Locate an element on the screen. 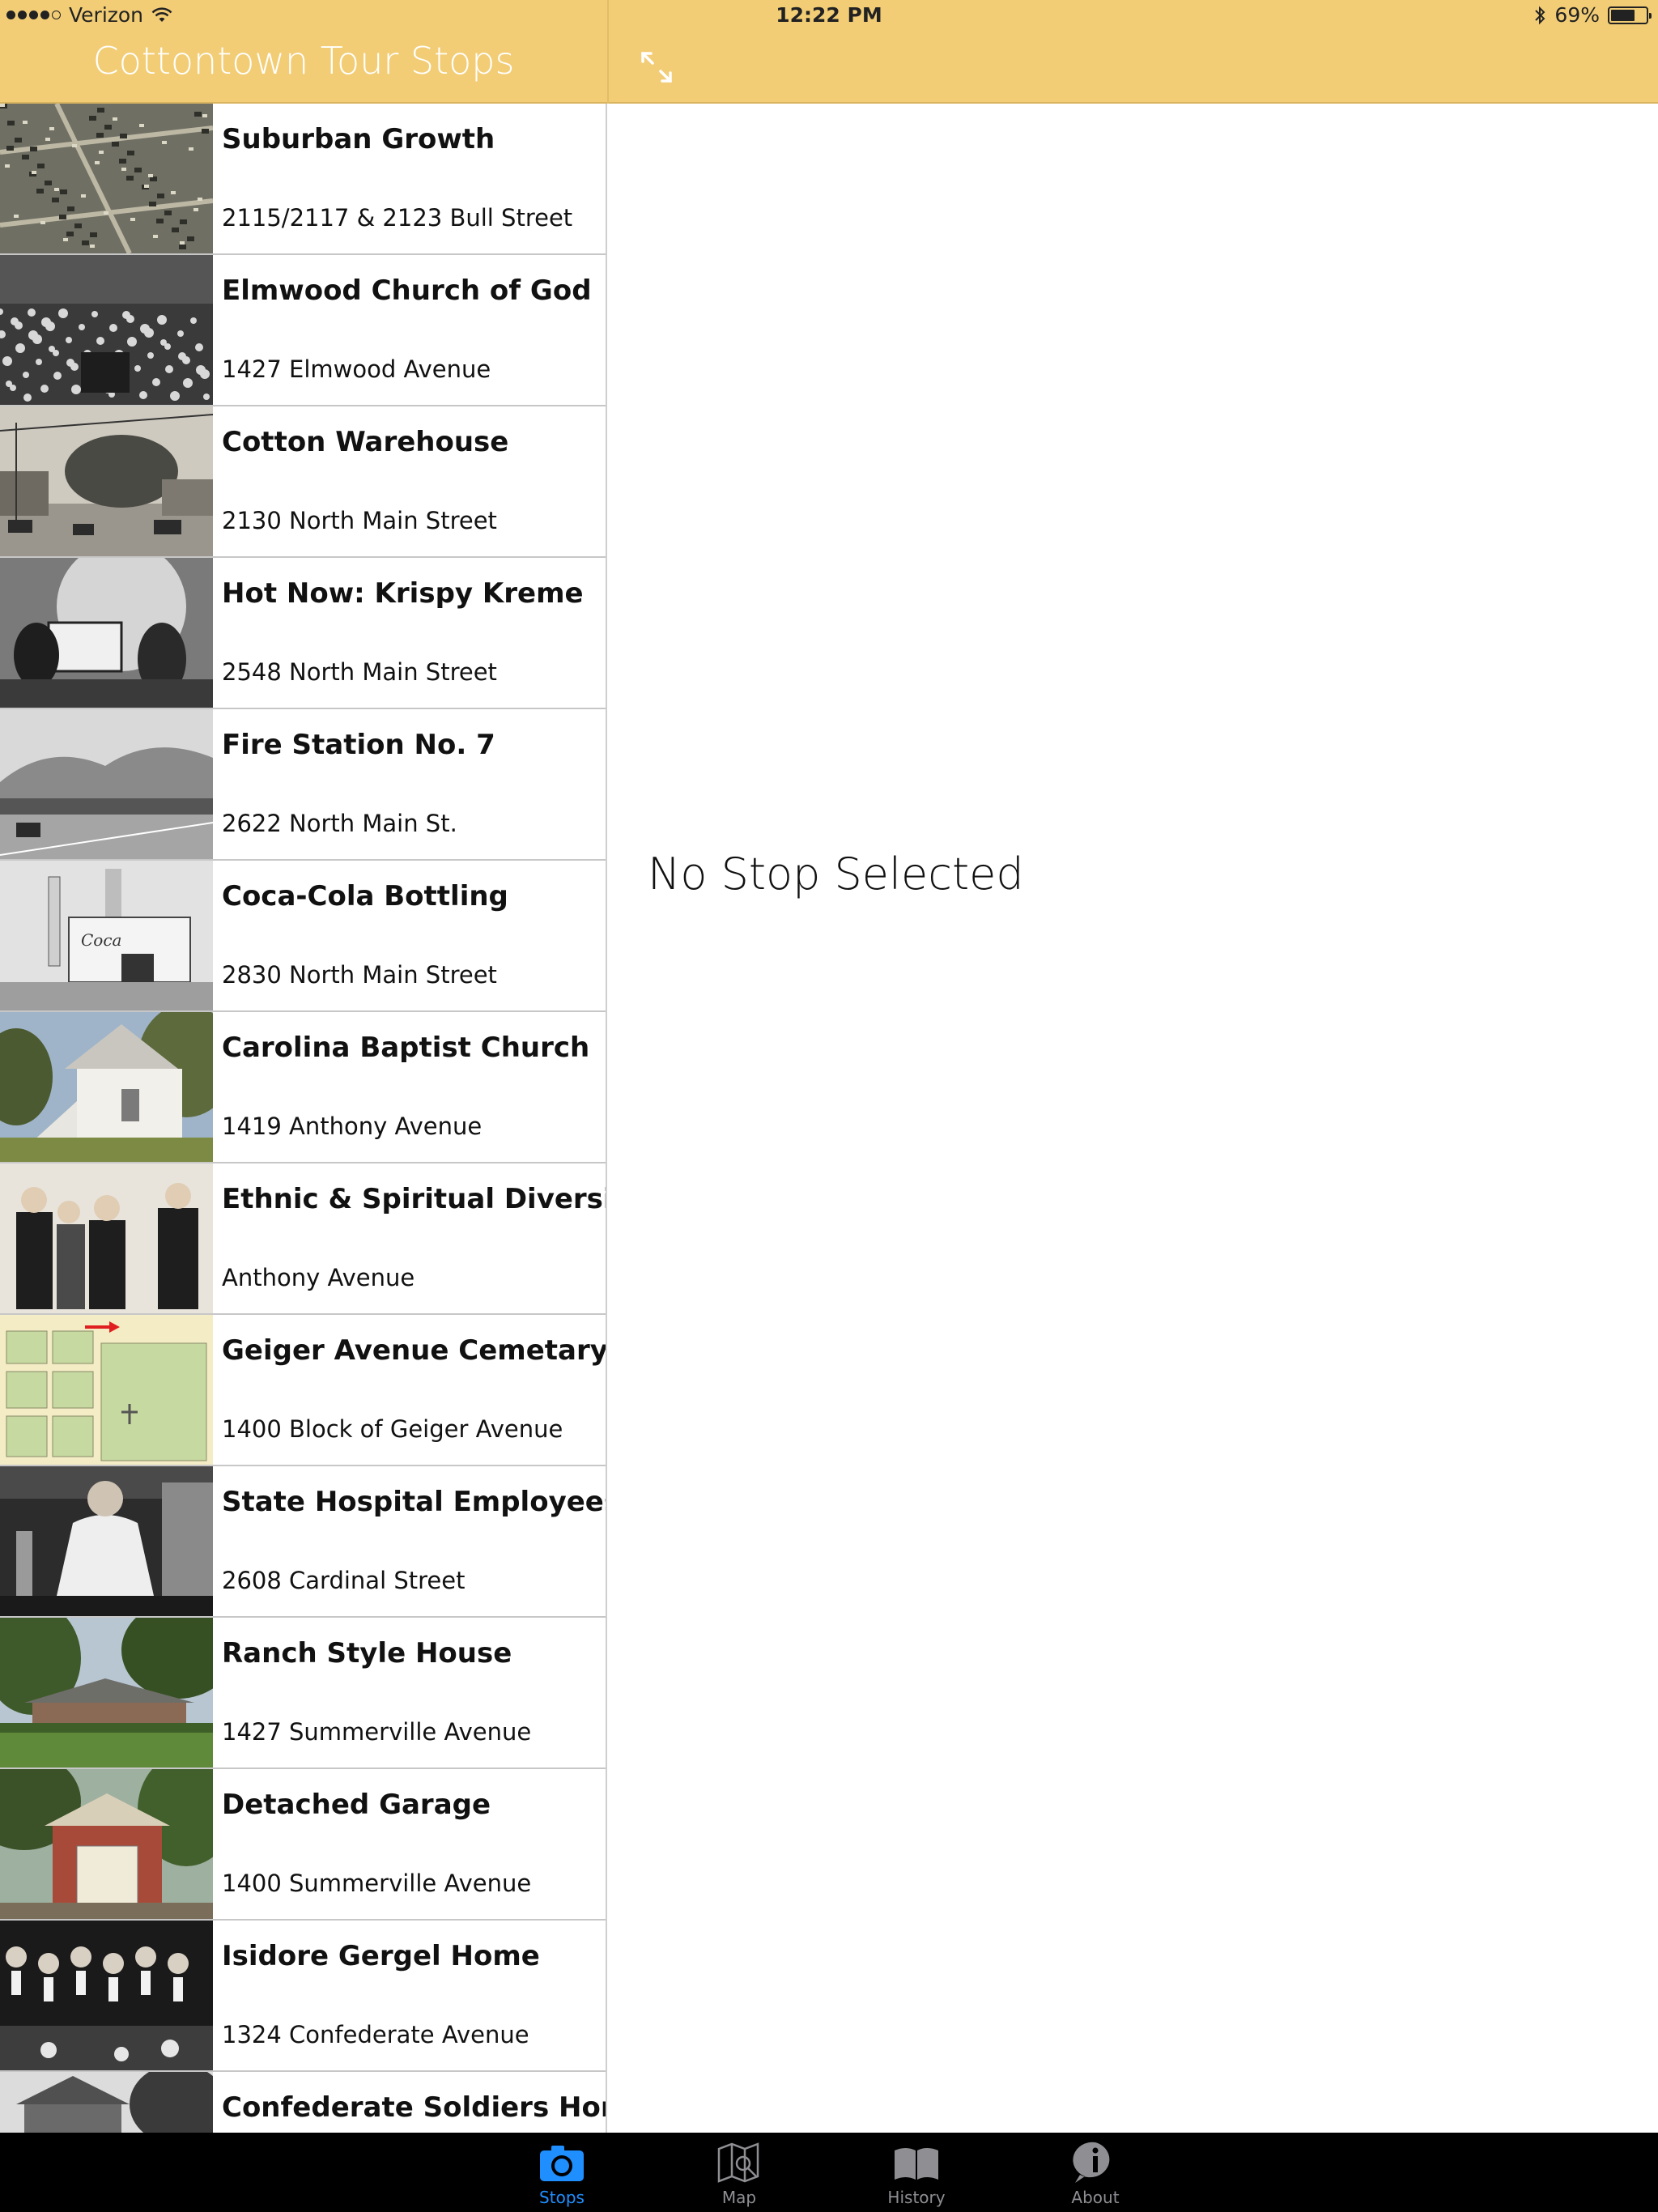  stop-address: 2830 North Main Street is located at coordinates (359, 975).